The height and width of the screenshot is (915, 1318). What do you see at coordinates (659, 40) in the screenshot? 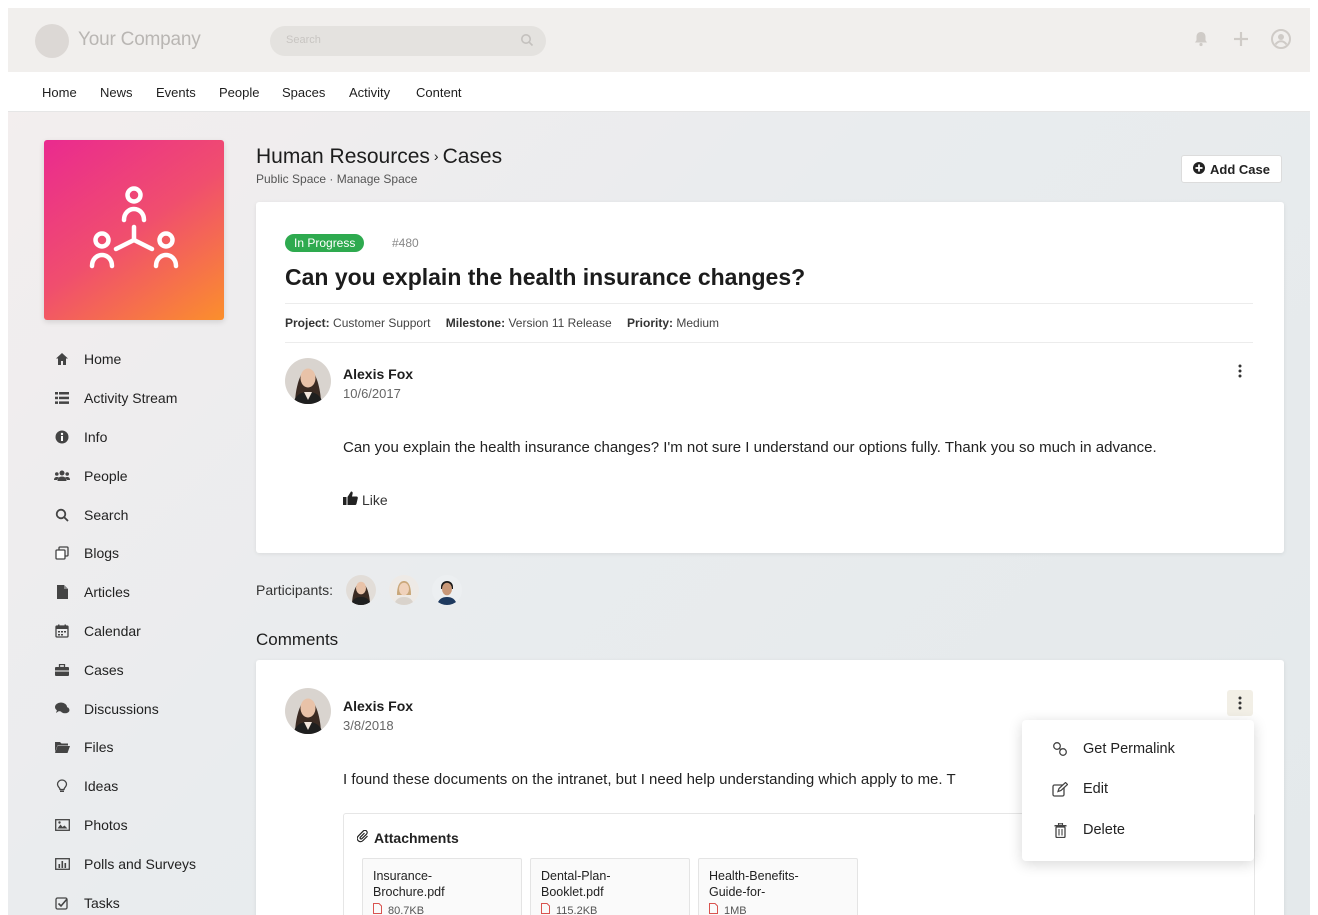
I see `top-bar: Your Company` at bounding box center [659, 40].